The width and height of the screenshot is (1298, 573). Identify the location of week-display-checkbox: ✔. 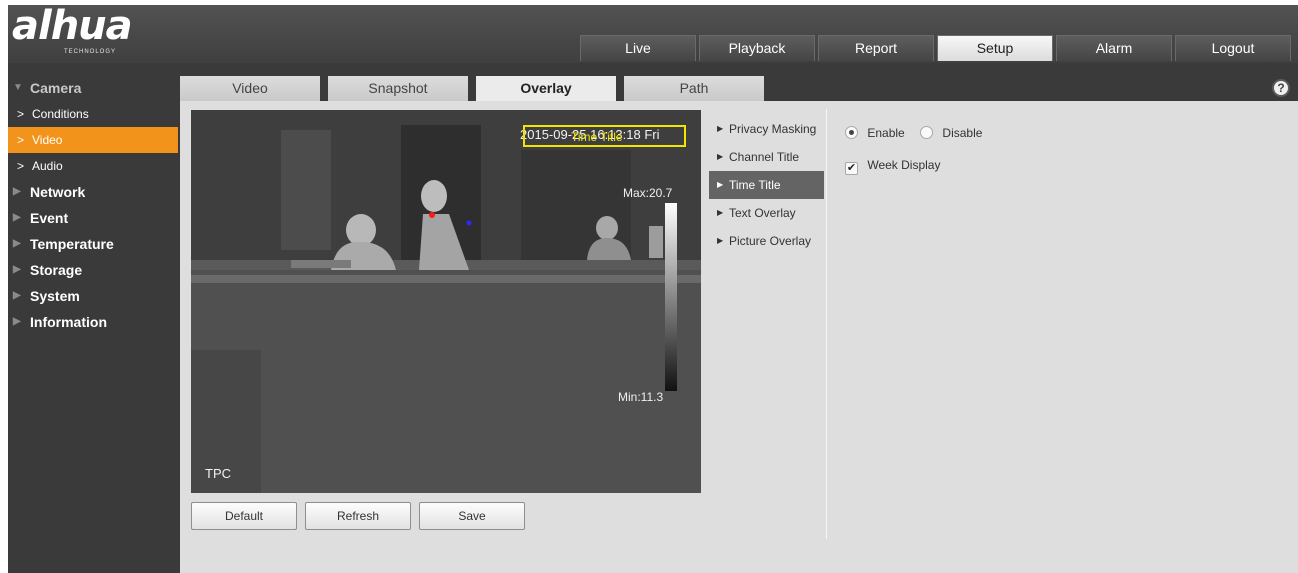
(851, 168).